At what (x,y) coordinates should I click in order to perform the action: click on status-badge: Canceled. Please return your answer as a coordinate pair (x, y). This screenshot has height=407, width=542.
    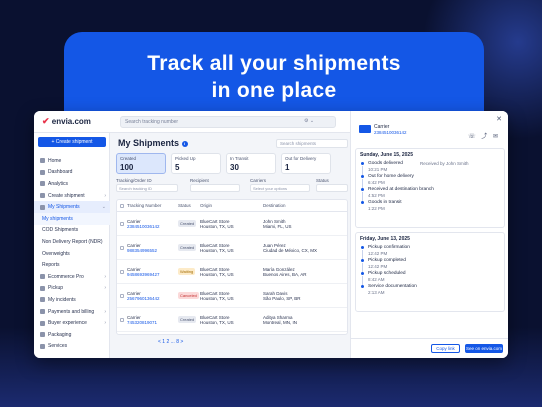
    Looking at the image, I should click on (188, 295).